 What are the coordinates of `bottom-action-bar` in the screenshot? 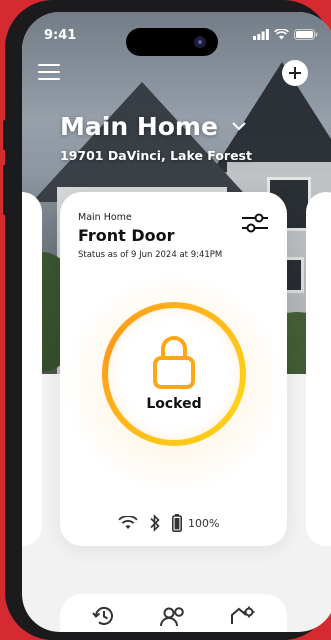 It's located at (173, 613).